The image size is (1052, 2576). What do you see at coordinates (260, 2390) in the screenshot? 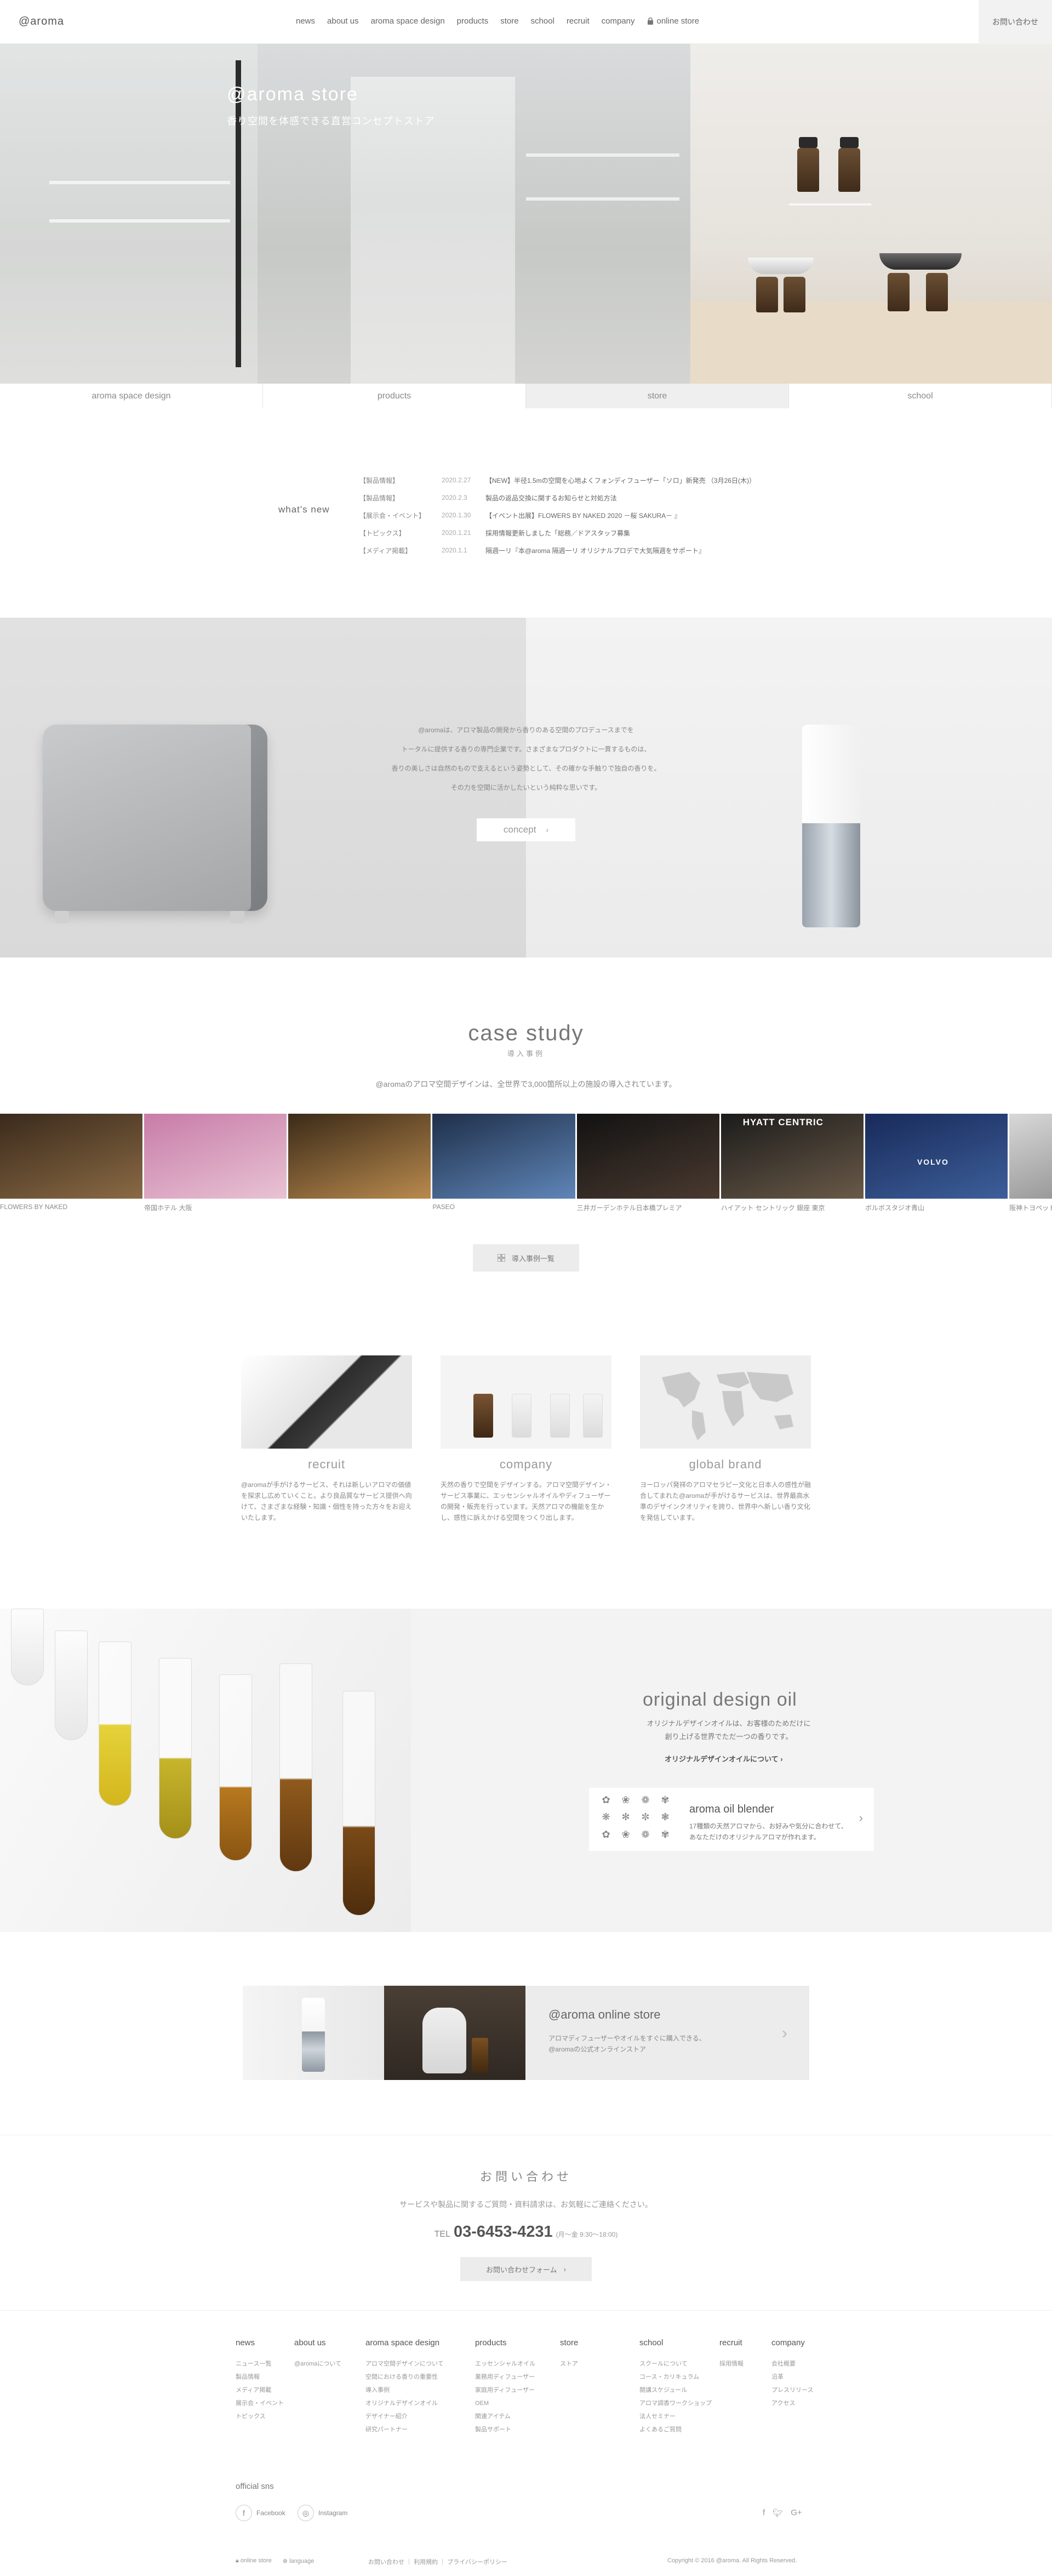
I see `footer-link: メディア掲載` at bounding box center [260, 2390].